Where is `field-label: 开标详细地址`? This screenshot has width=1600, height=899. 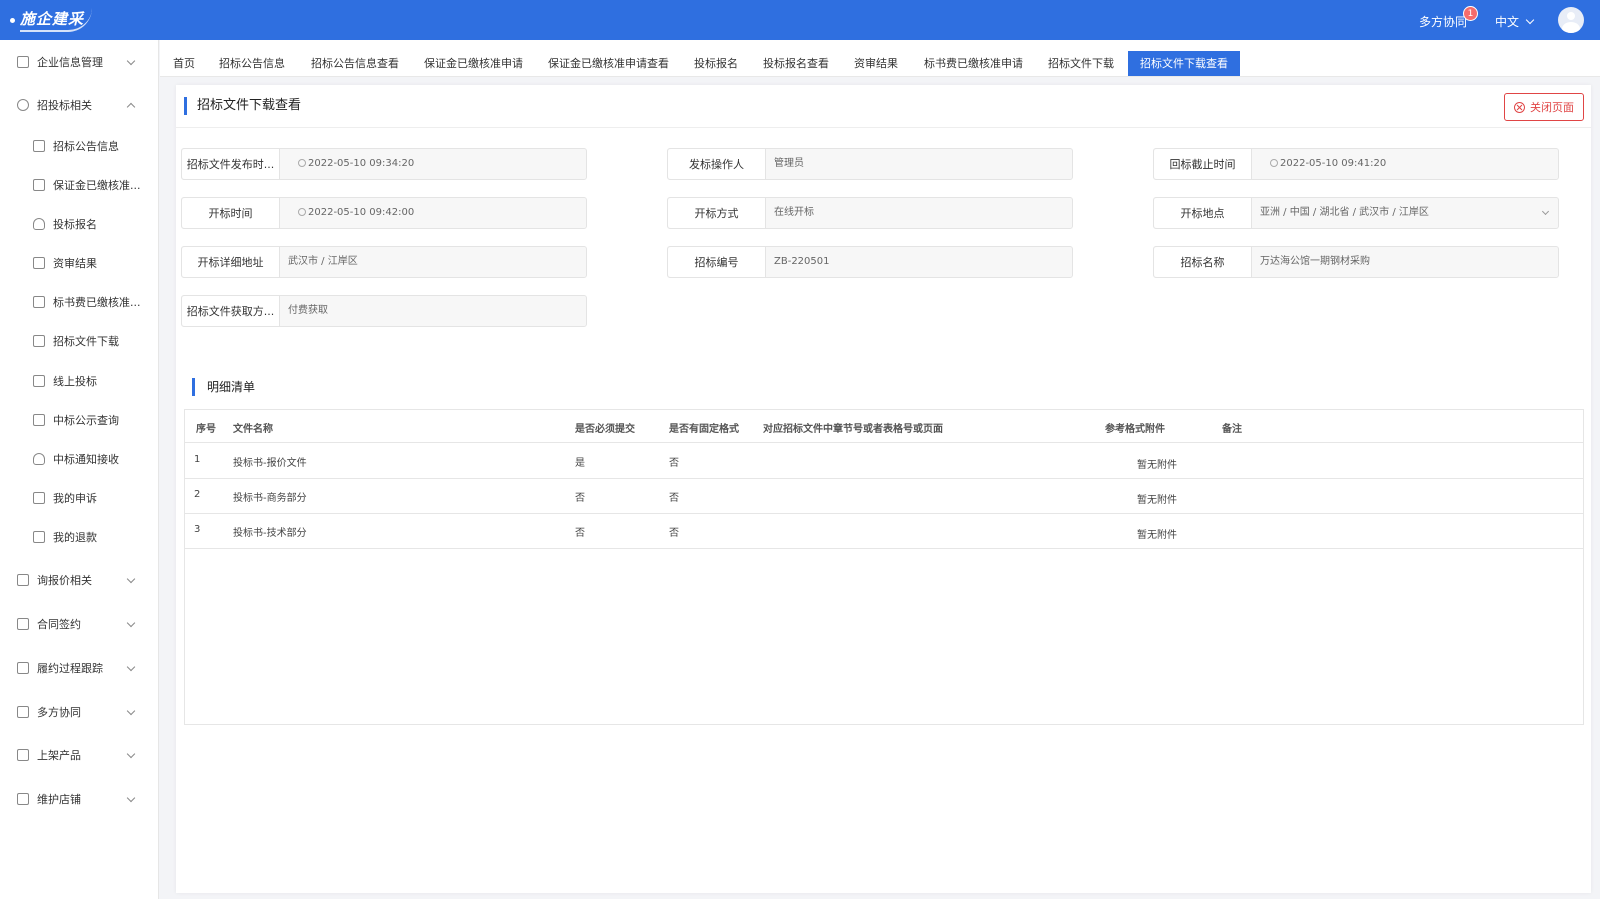 field-label: 开标详细地址 is located at coordinates (231, 262).